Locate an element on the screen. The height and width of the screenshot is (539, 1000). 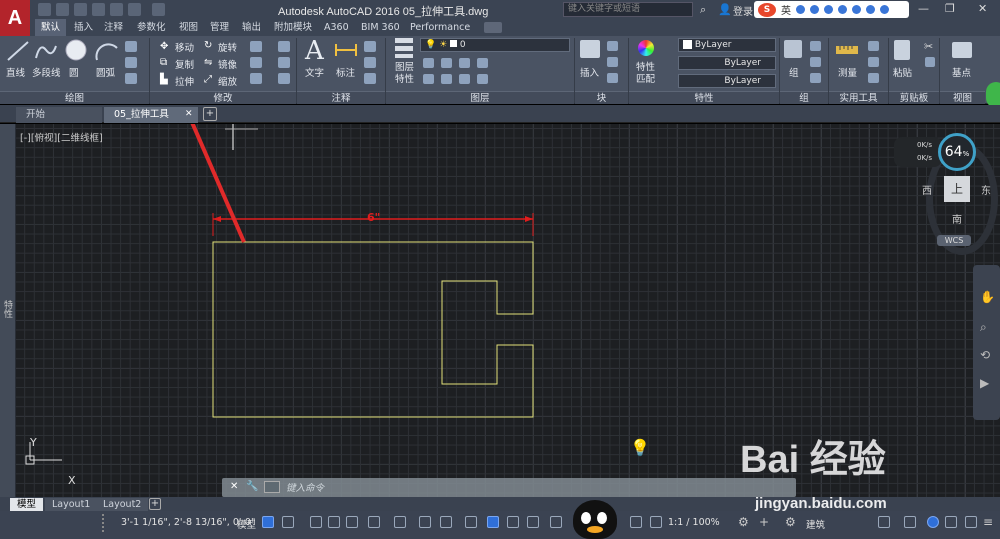
move-button: 移动 is located at coordinates (184, 47).